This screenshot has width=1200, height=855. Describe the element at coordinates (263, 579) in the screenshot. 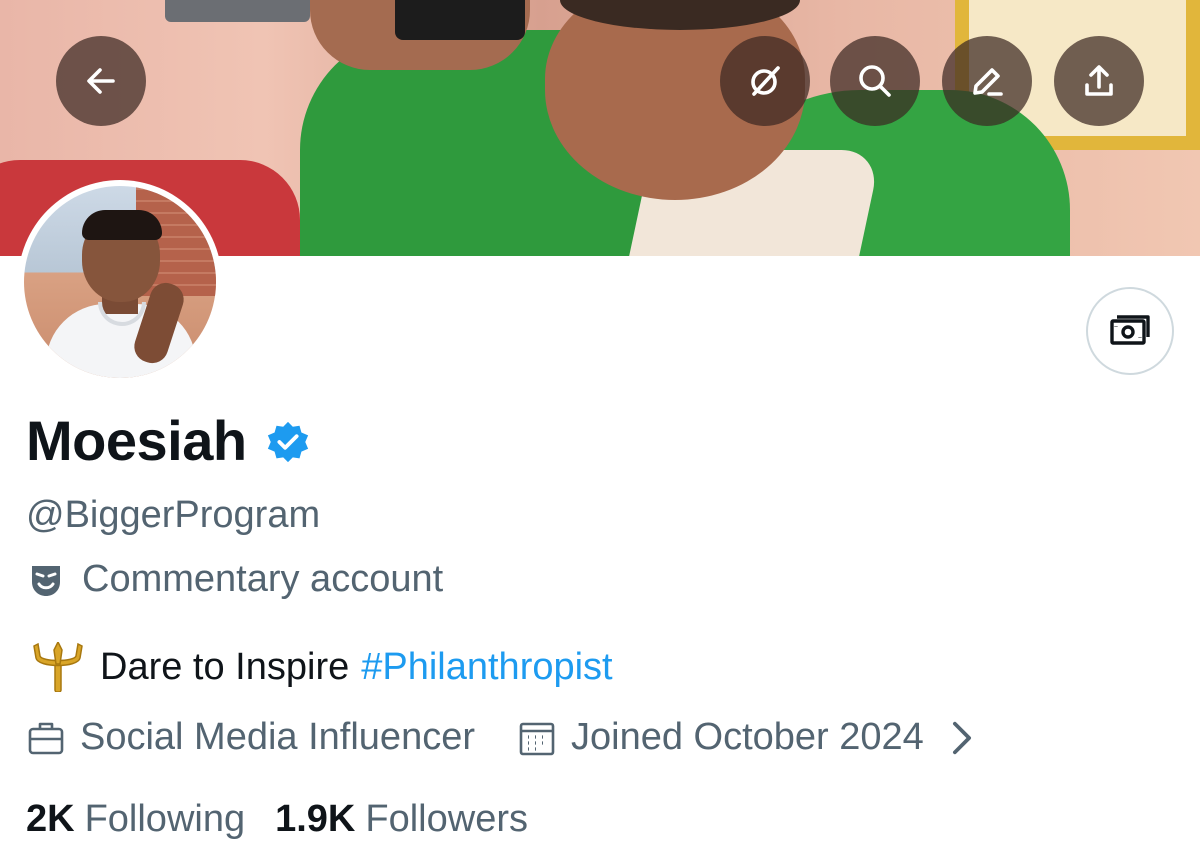

I see `account-label-text: Commentary account` at that location.